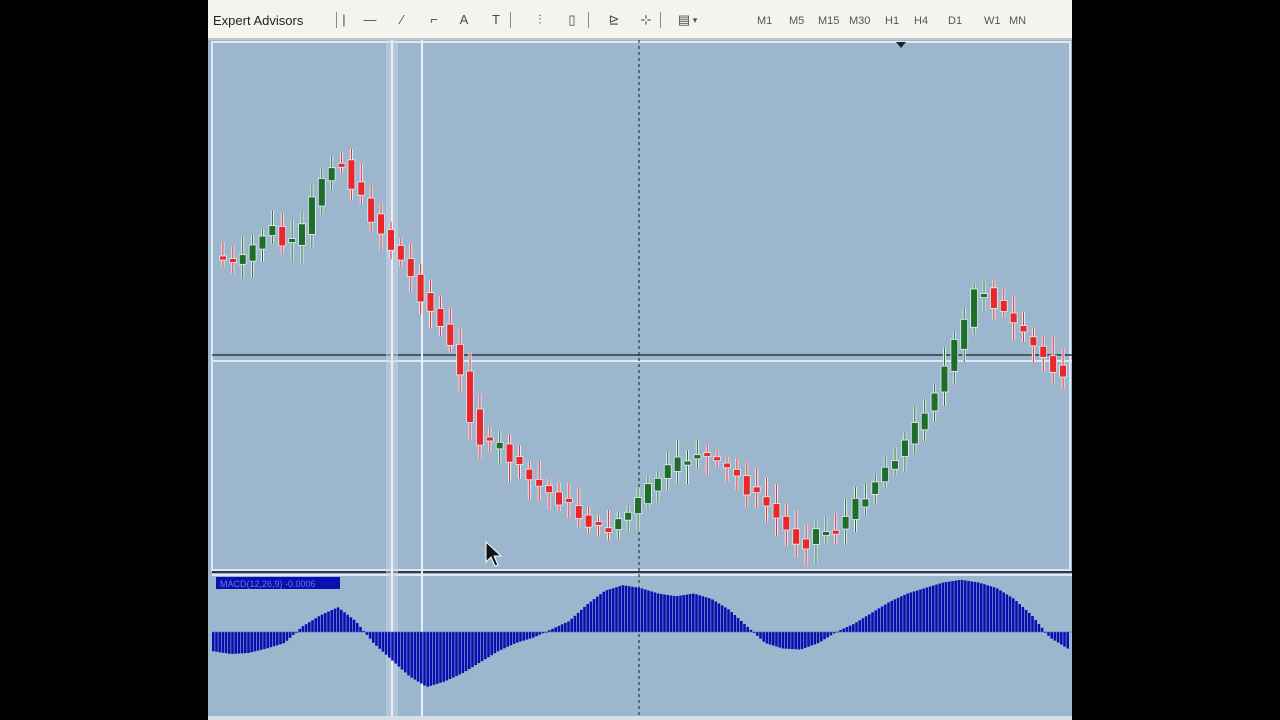 This screenshot has height=720, width=1280. Describe the element at coordinates (614, 20) in the screenshot. I see `line-chart-icon: ⊵` at that location.